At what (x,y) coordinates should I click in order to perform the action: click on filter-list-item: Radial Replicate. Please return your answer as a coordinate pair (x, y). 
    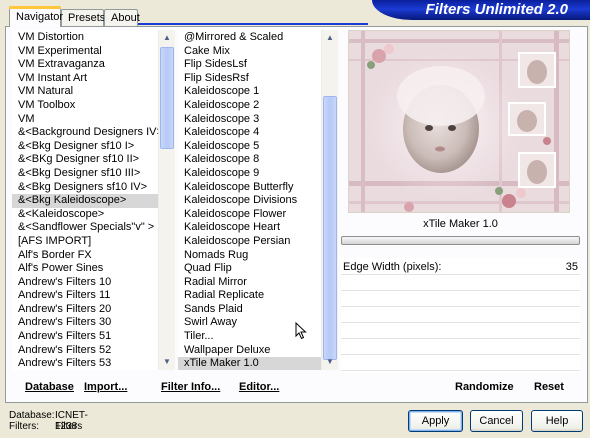
    Looking at the image, I should click on (249, 296).